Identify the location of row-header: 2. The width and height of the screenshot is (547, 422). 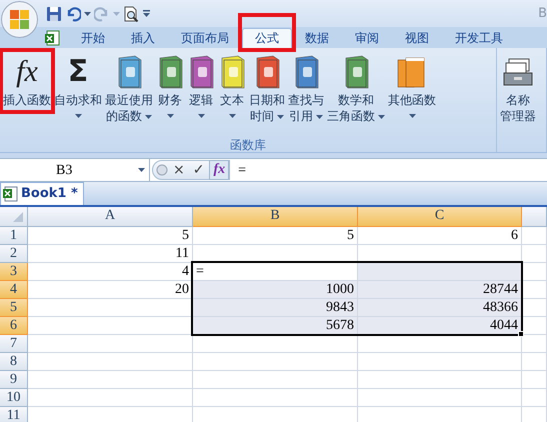
(14, 254).